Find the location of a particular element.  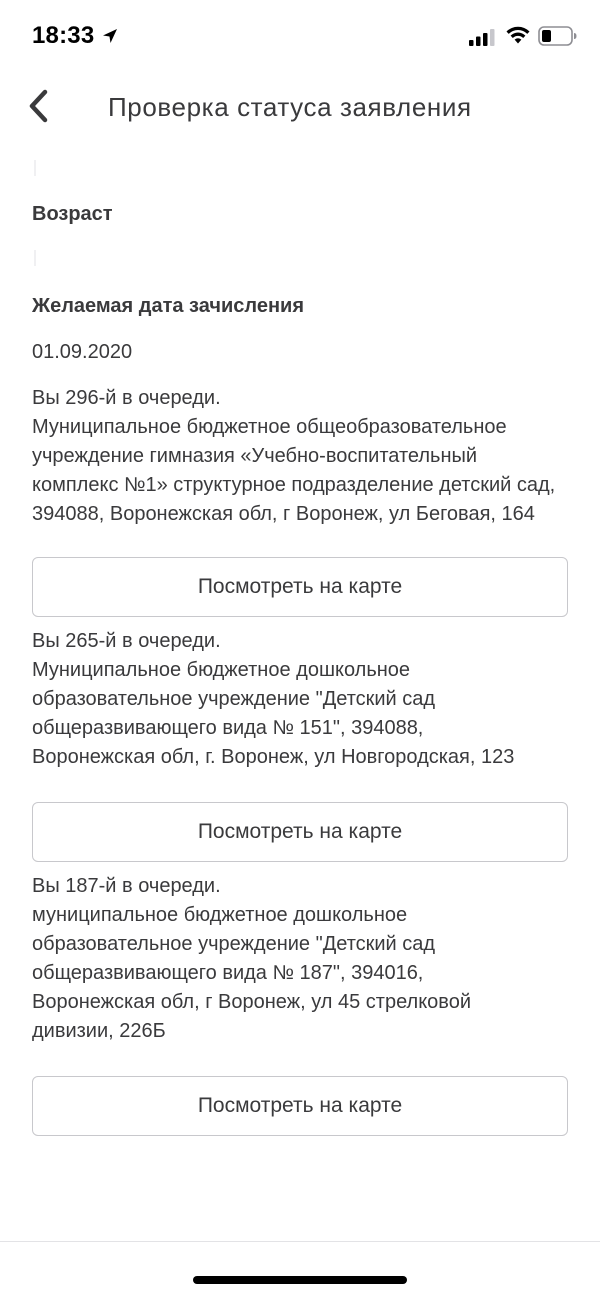

home-indicator is located at coordinates (300, 1280).